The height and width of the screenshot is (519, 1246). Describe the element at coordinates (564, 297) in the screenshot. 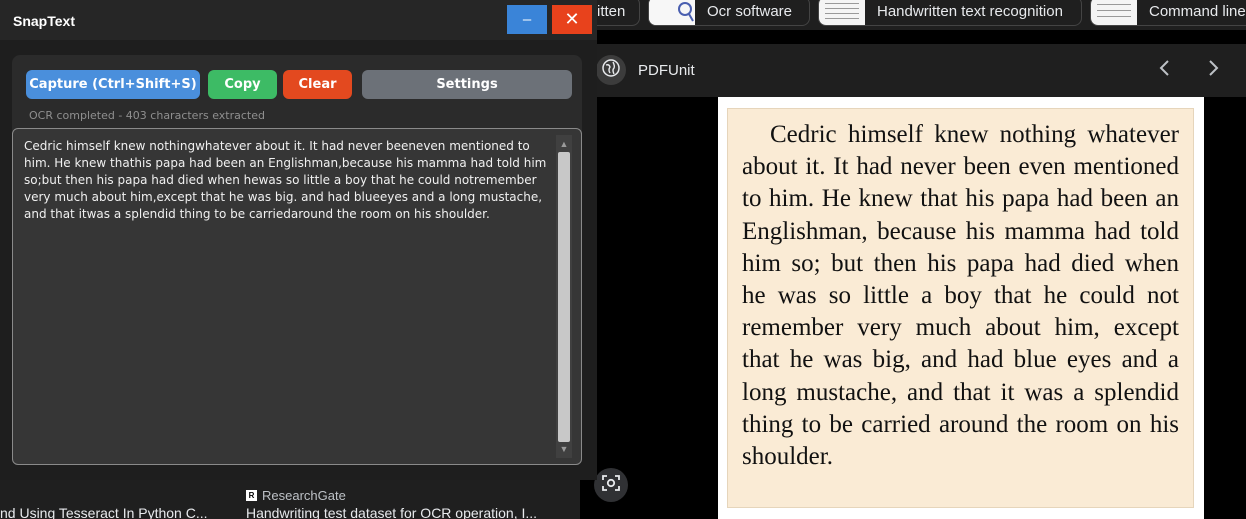

I see `scrollbar-thumb` at that location.